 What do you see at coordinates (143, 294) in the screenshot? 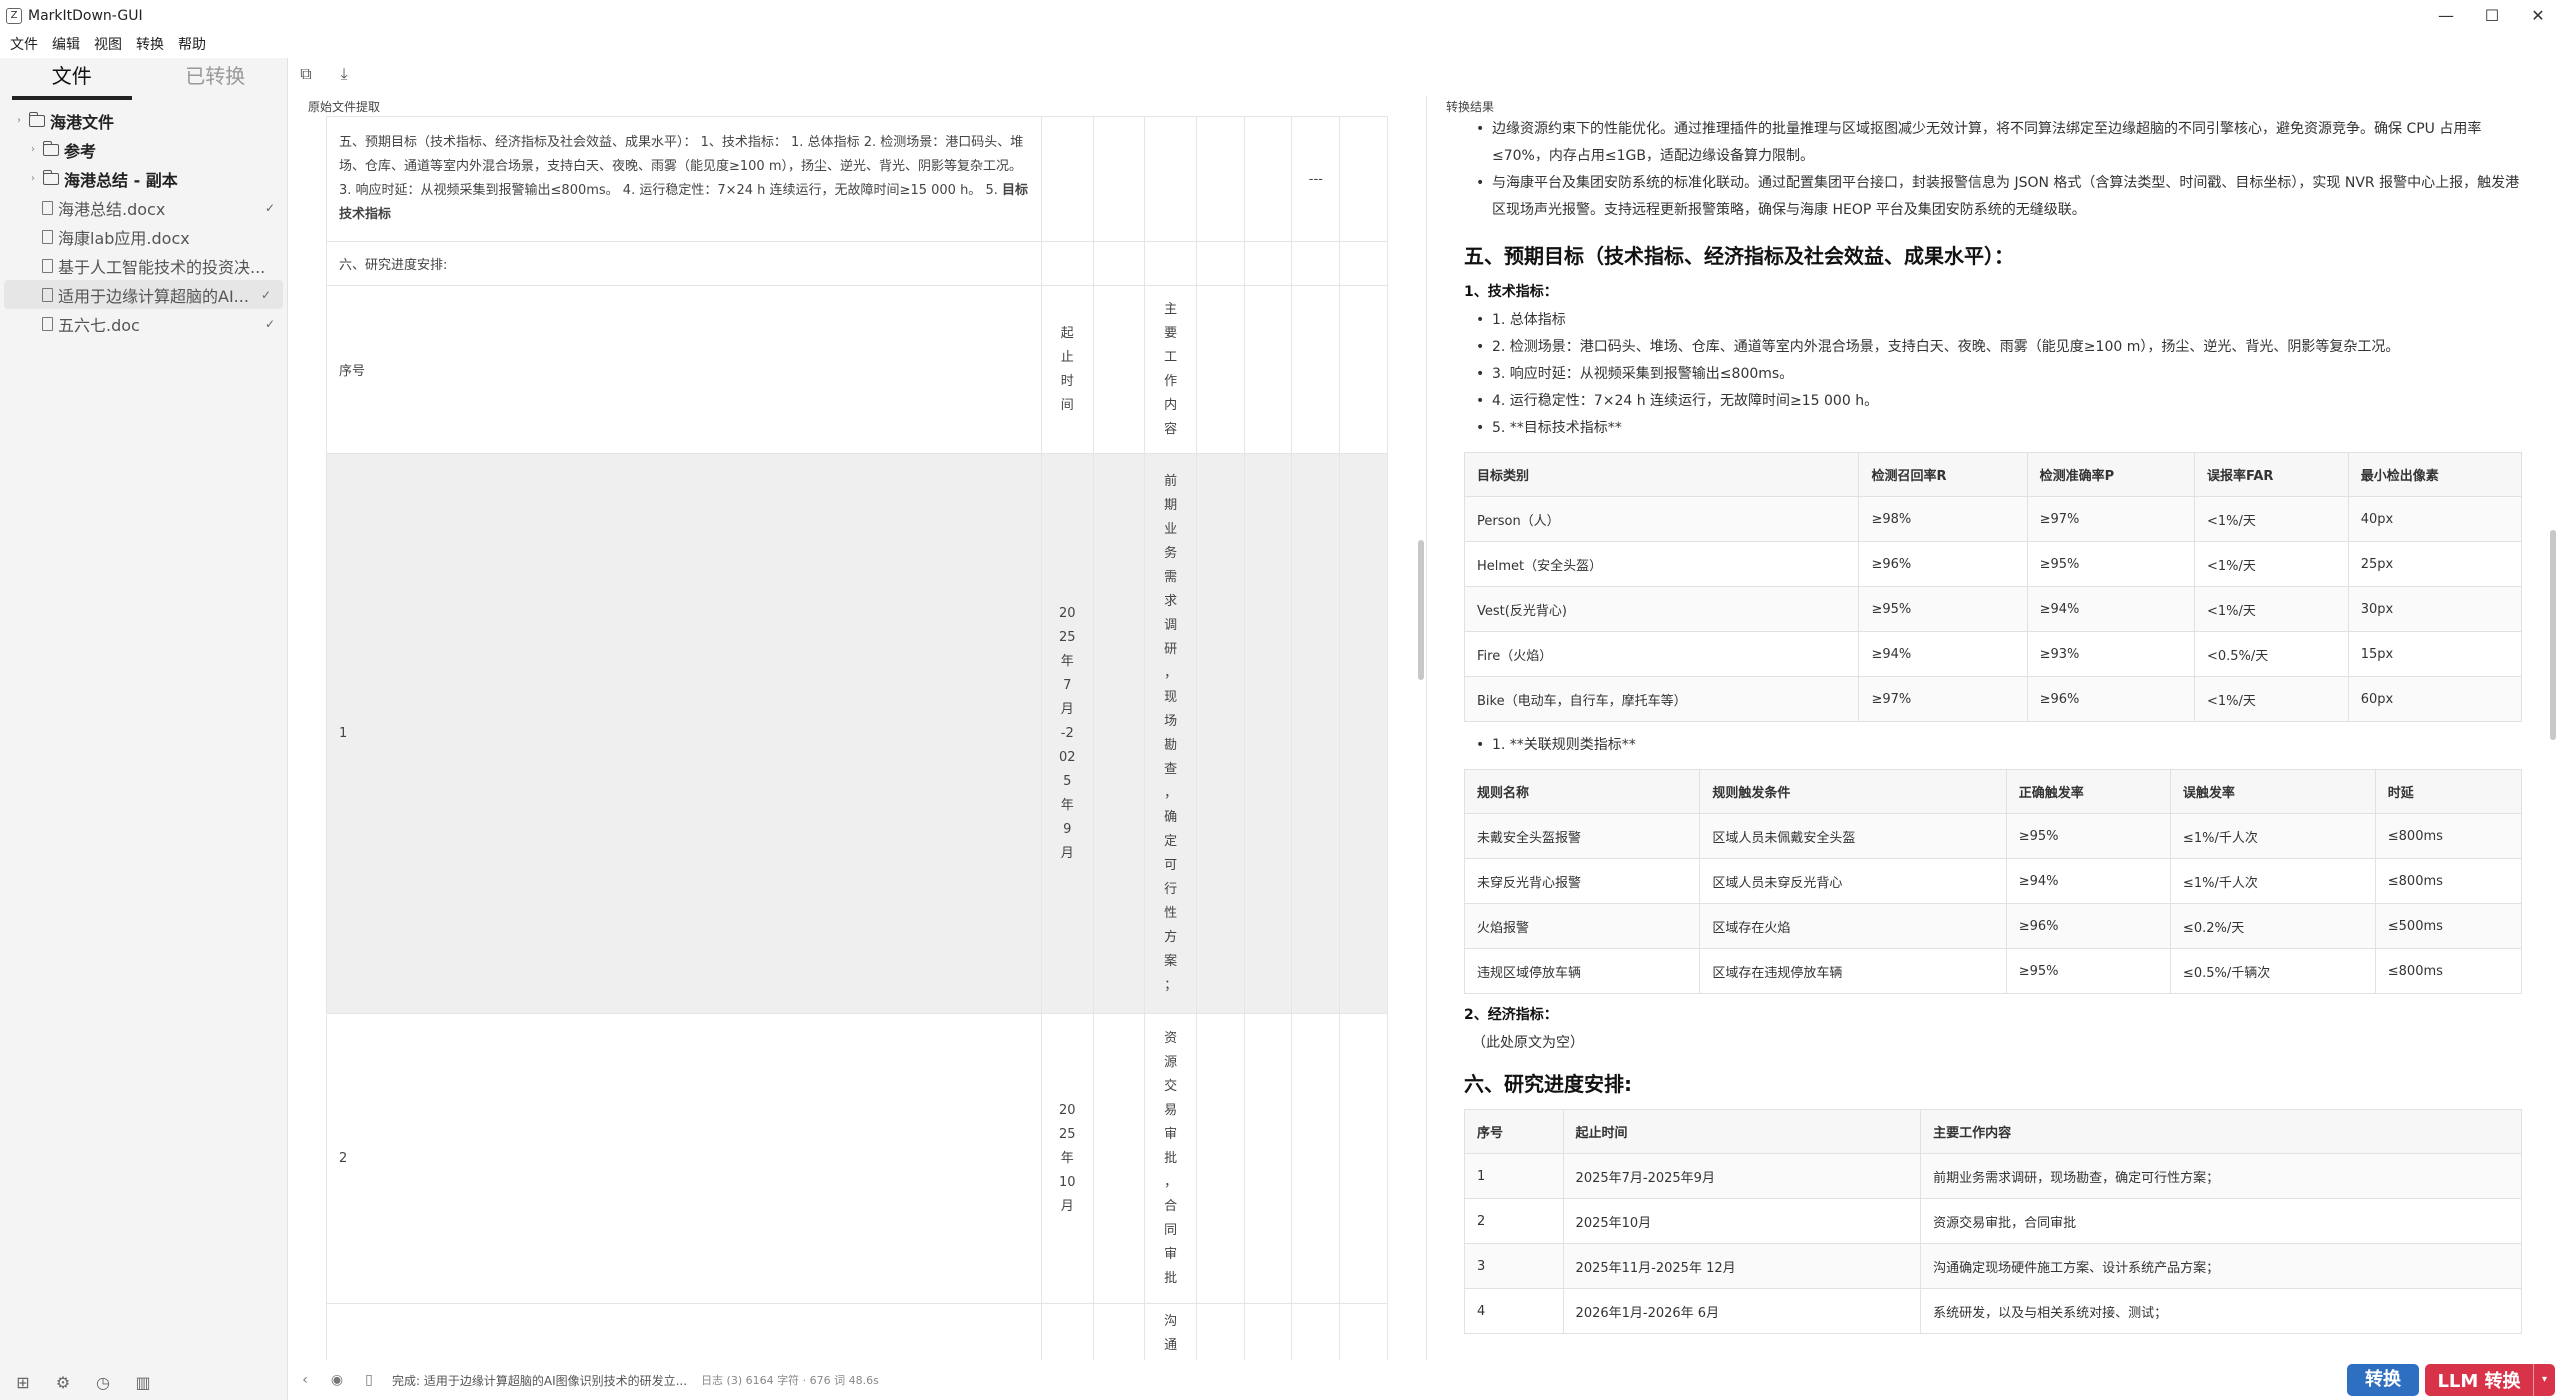
I see `tree-file: 适用于边缘计算超脑的AI... ✓` at bounding box center [143, 294].